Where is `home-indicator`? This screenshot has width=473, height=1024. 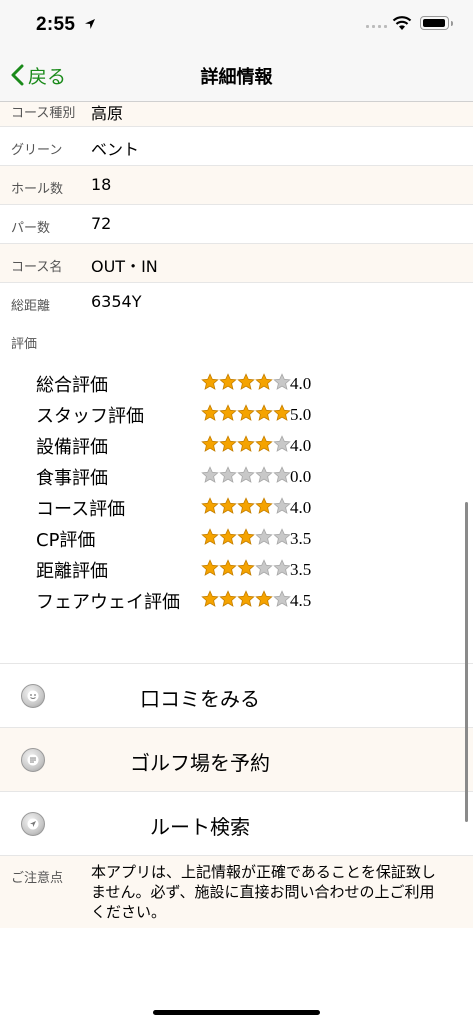 home-indicator is located at coordinates (236, 1012).